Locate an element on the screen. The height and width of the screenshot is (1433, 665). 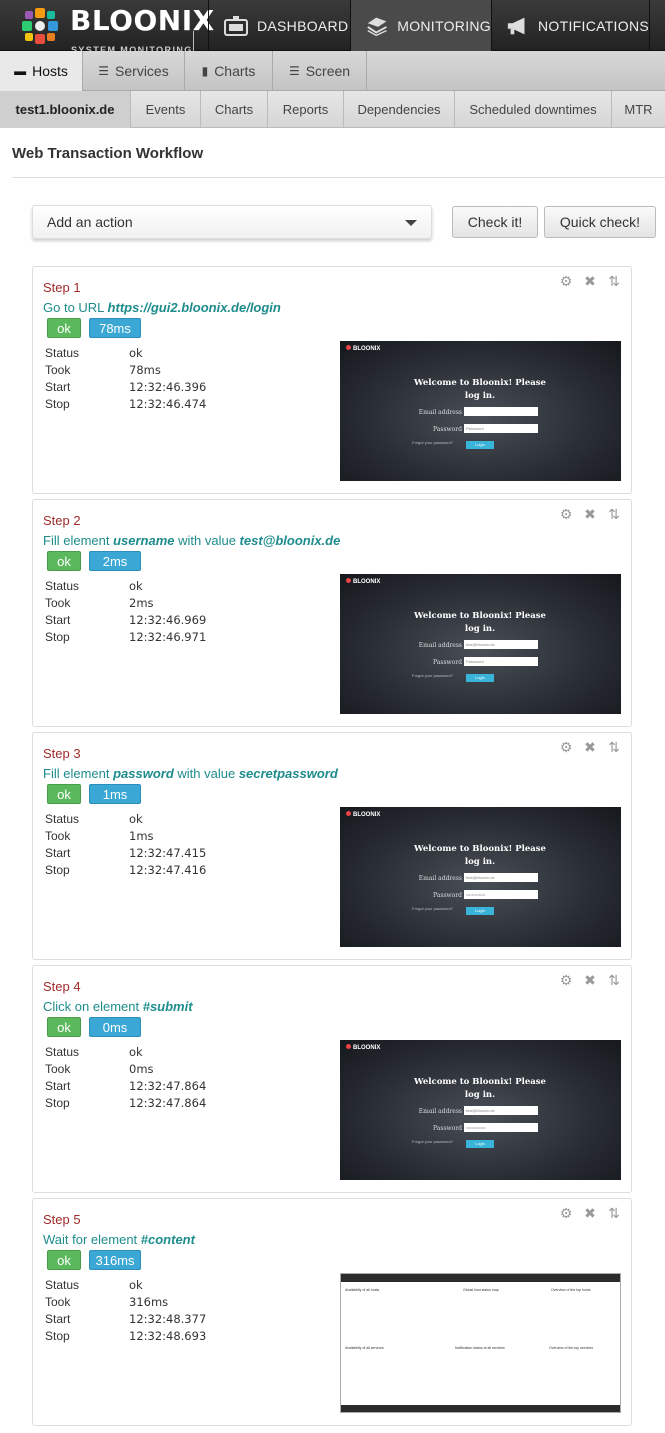
subtab-host: test1.bloonix.de is located at coordinates (65, 109).